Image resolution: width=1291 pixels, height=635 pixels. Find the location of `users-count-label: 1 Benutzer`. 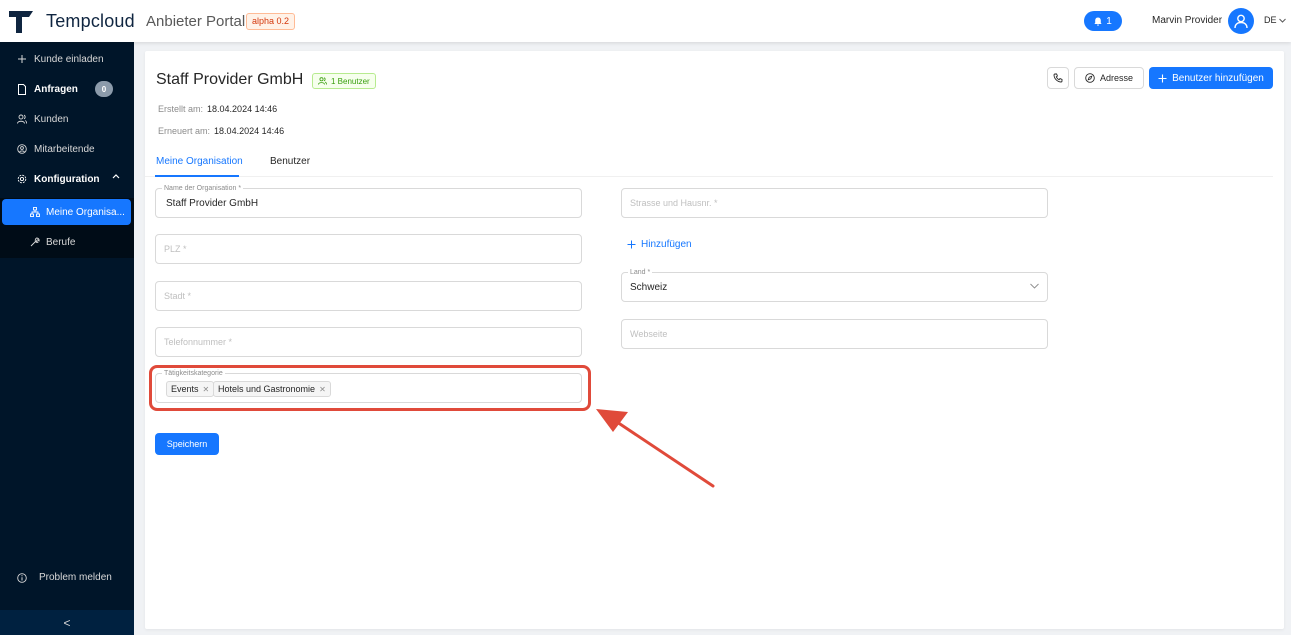

users-count-label: 1 Benutzer is located at coordinates (350, 81).